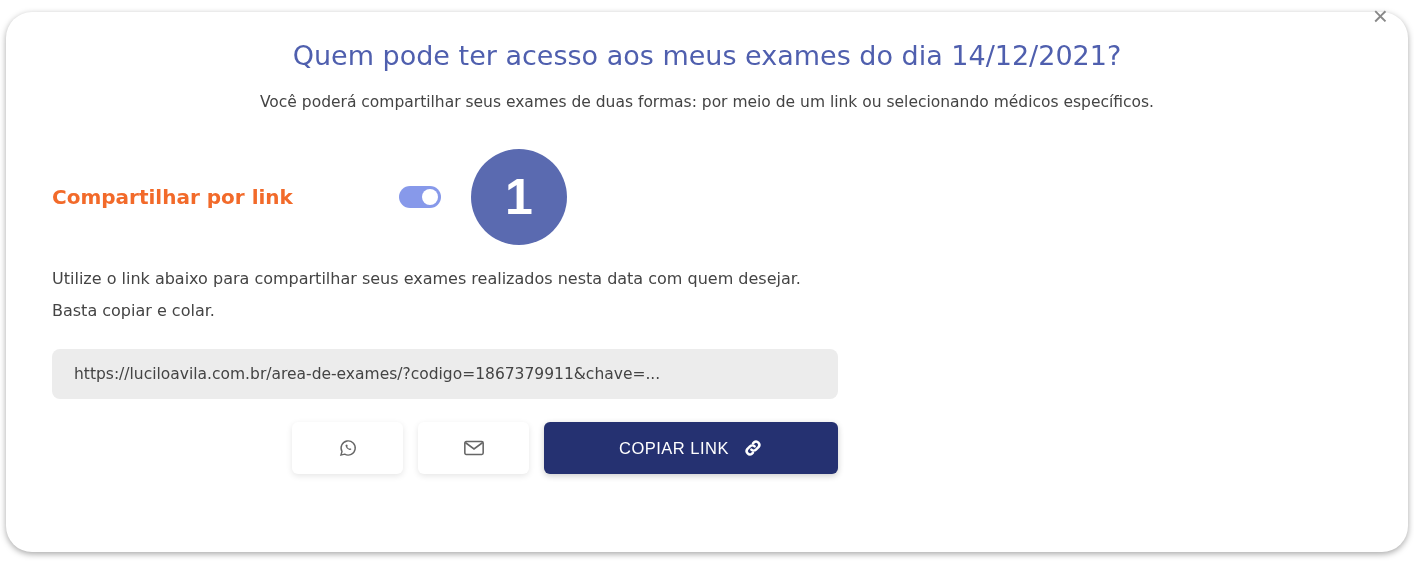  I want to click on email-button, so click(473, 448).